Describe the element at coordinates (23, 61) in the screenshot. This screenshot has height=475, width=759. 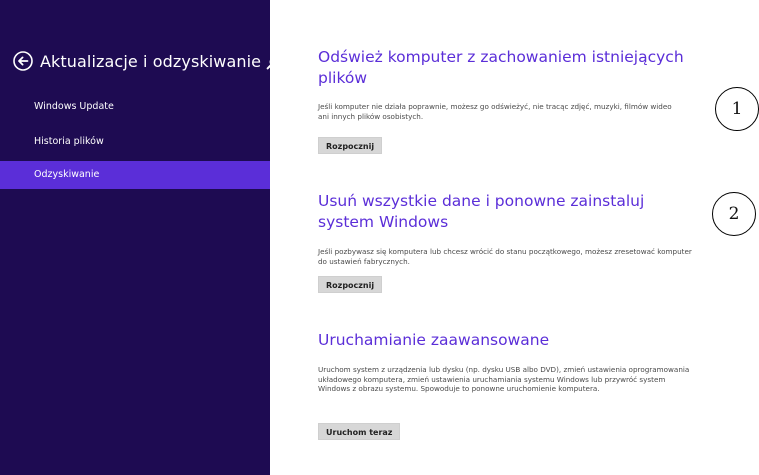
I see `back-arrow-icon` at that location.